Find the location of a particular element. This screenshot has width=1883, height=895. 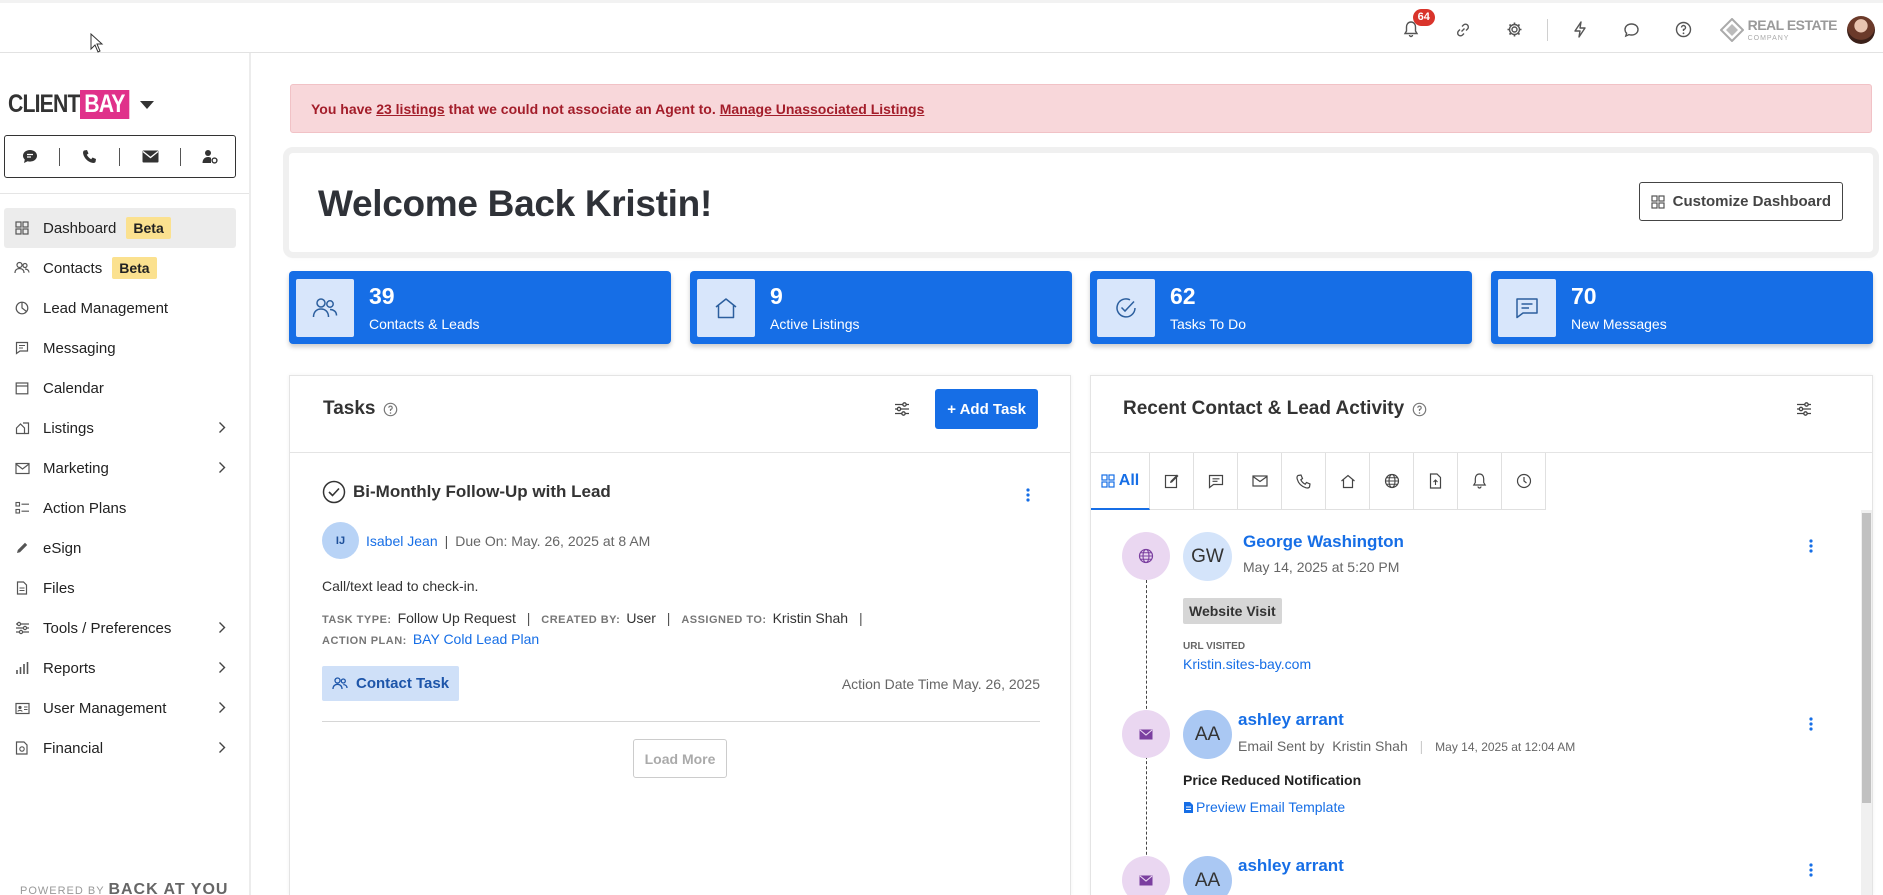

brand-logo: REAL ESTATE COMPANY is located at coordinates (1778, 29).